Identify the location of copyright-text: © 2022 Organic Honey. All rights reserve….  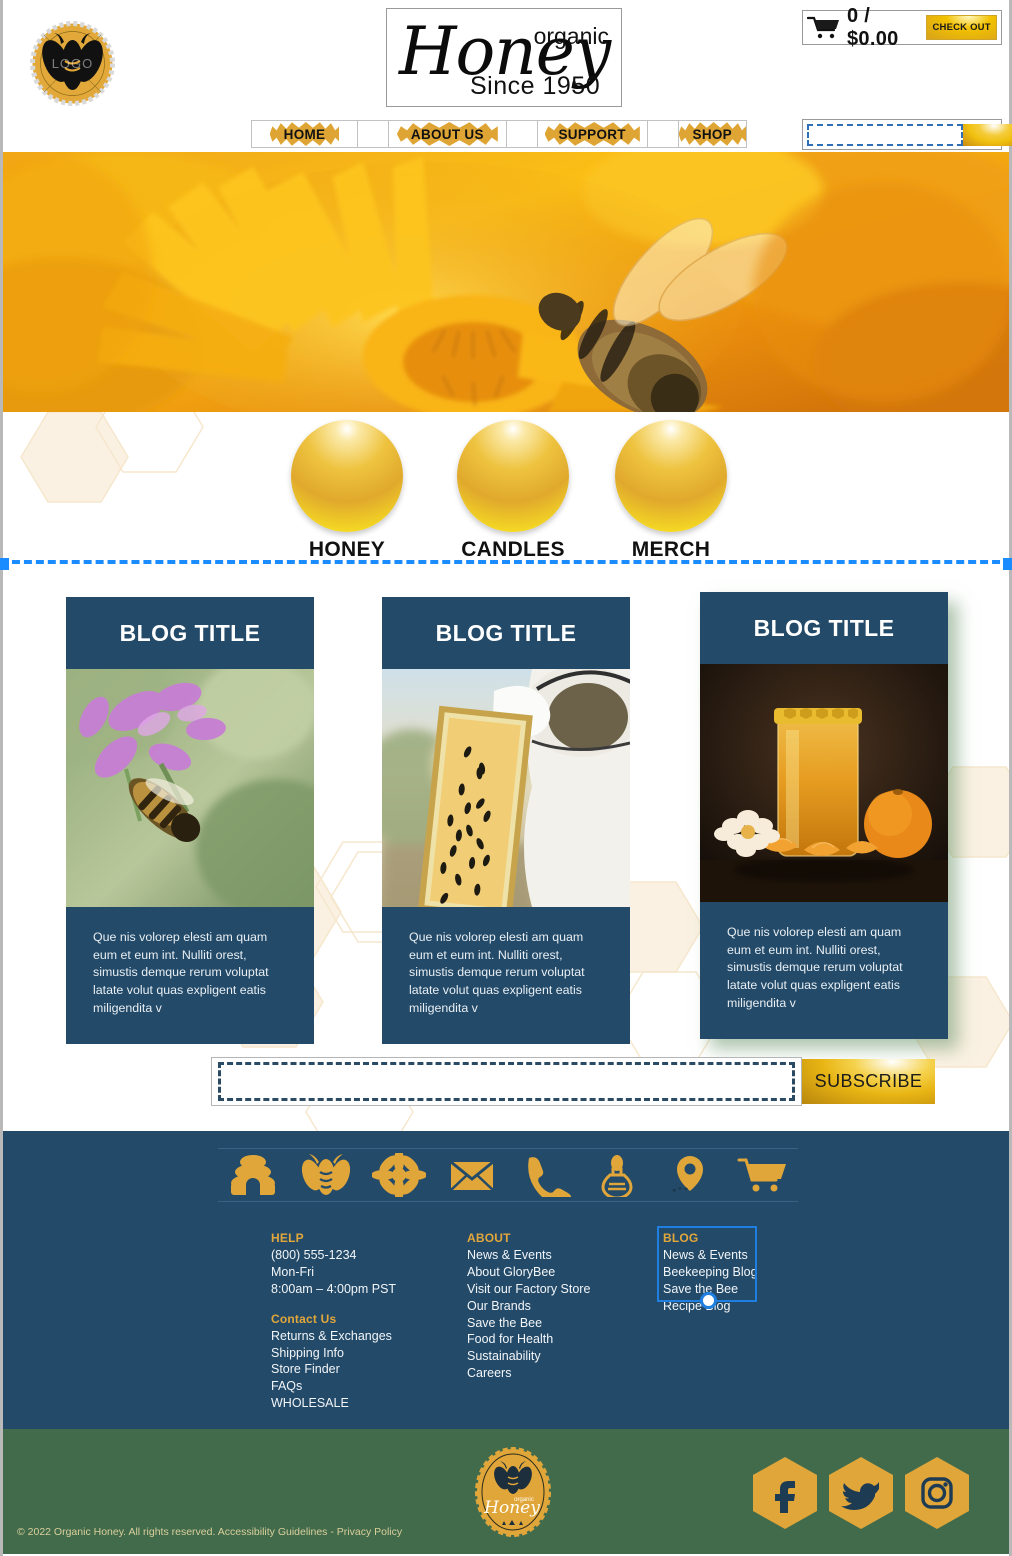
(210, 1532).